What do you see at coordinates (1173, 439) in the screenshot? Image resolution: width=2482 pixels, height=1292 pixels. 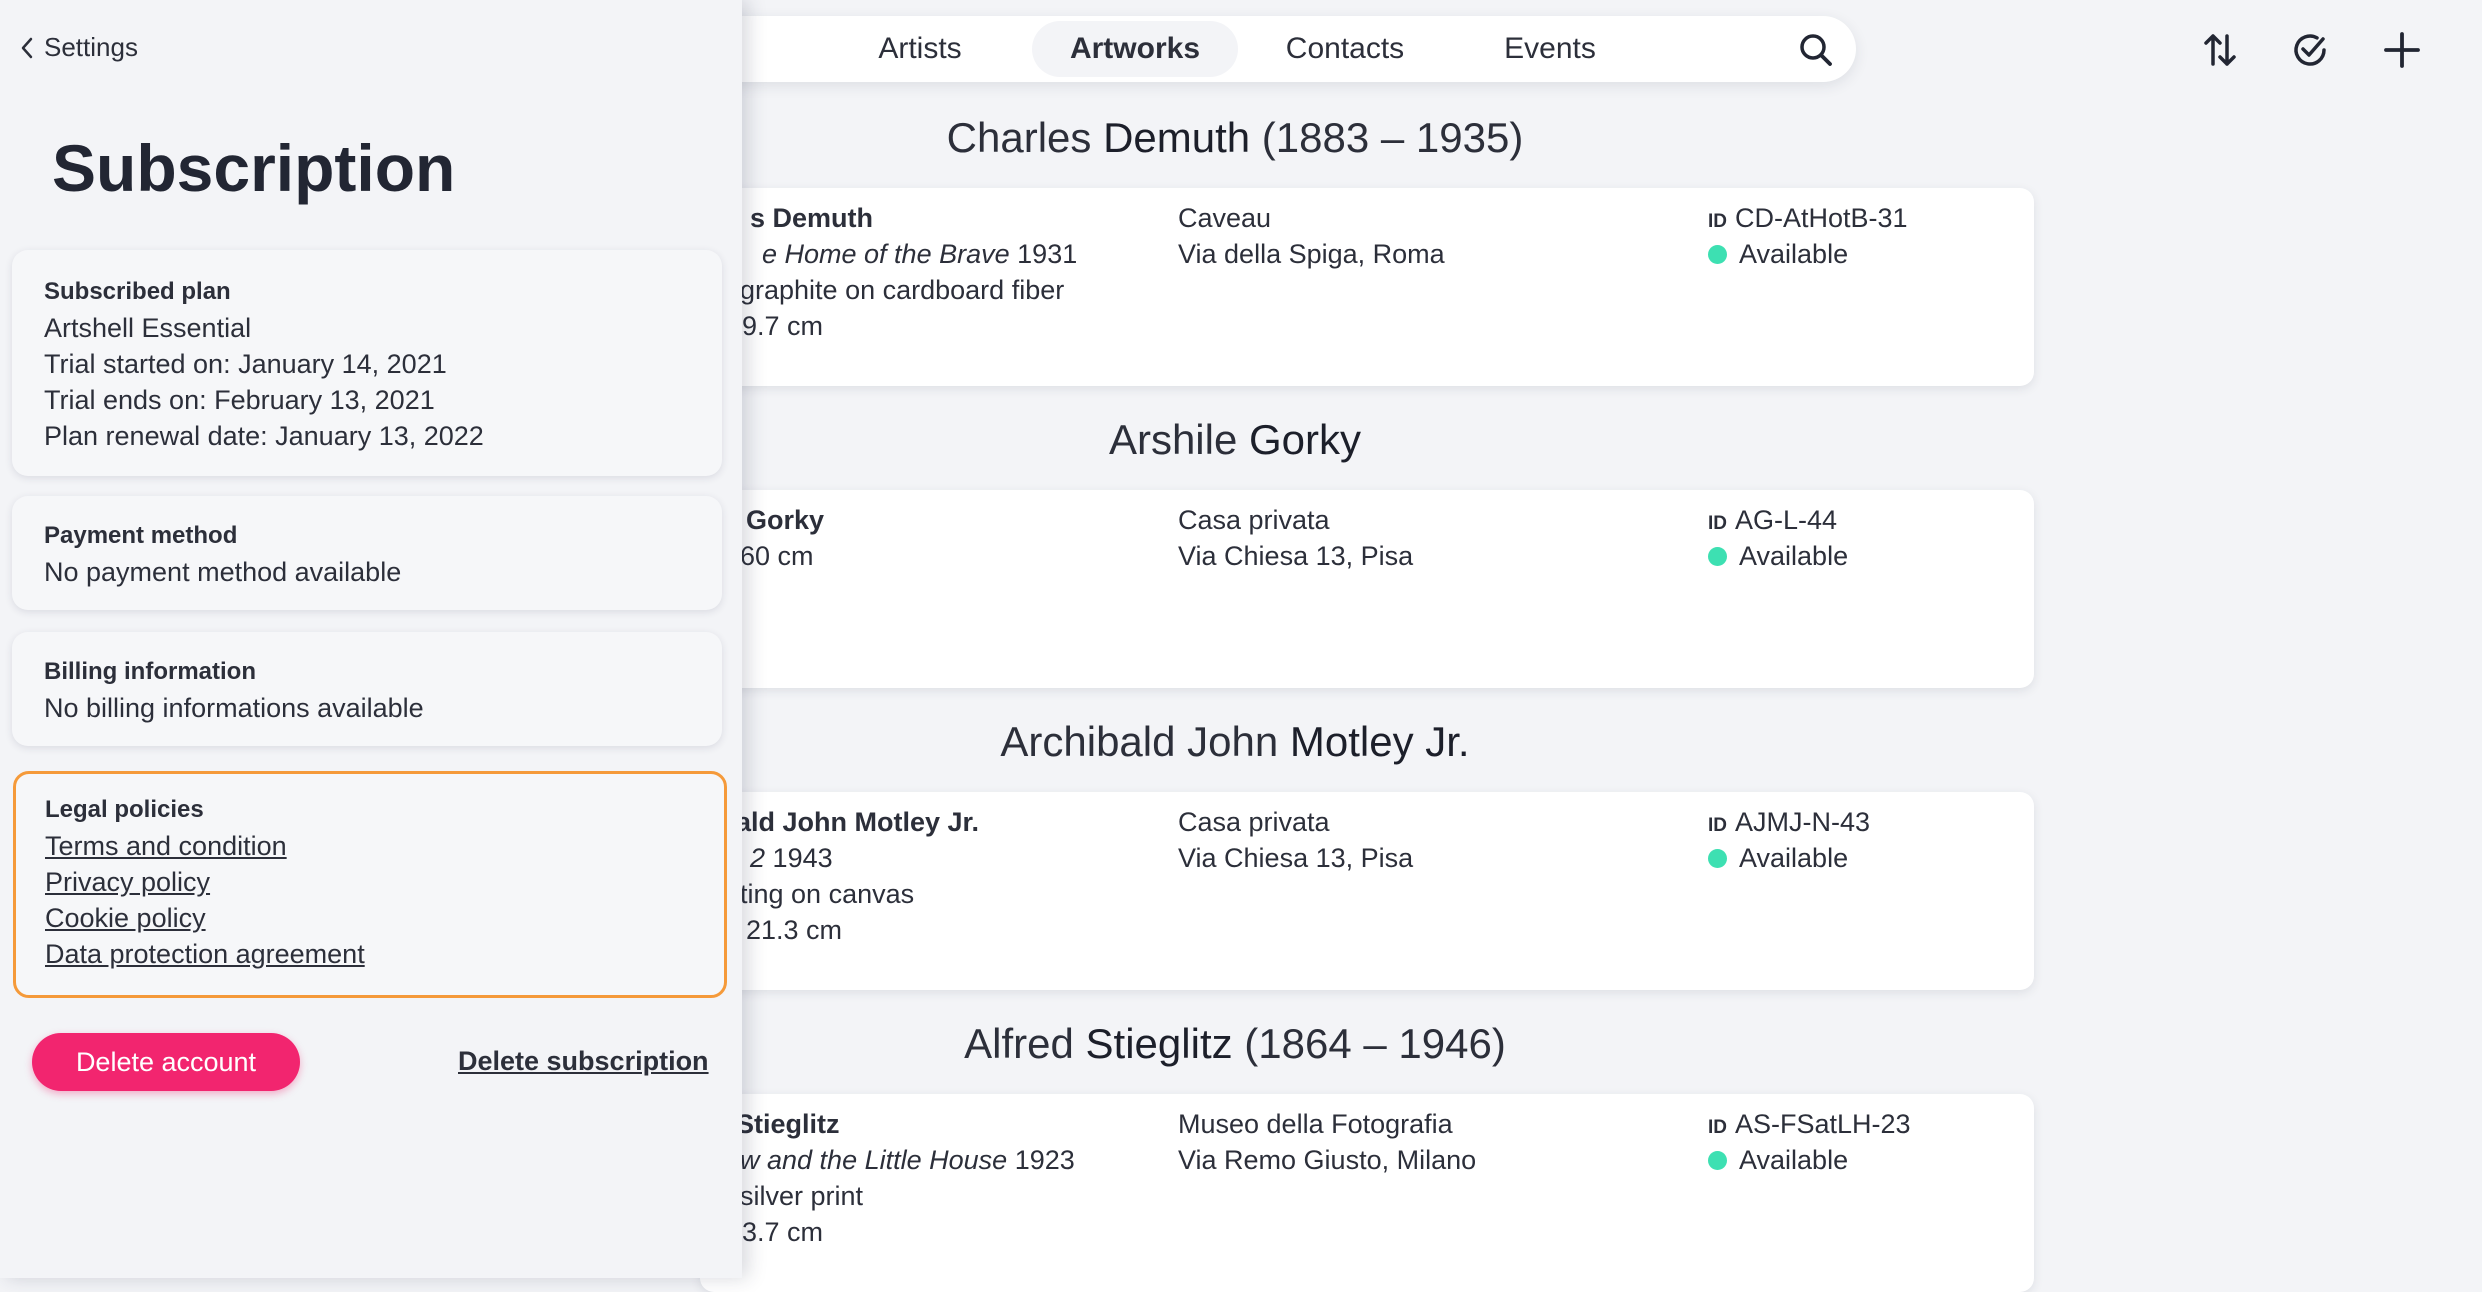 I see `artist-first-name: Arshile` at bounding box center [1173, 439].